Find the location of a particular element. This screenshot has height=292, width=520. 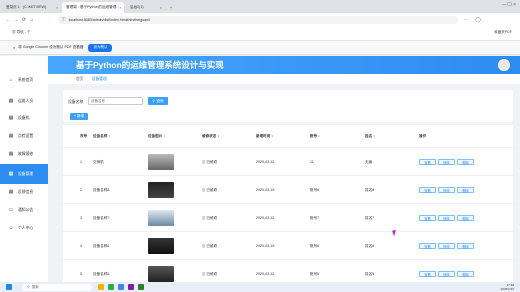

plus-icon: + is located at coordinates (171, 7).